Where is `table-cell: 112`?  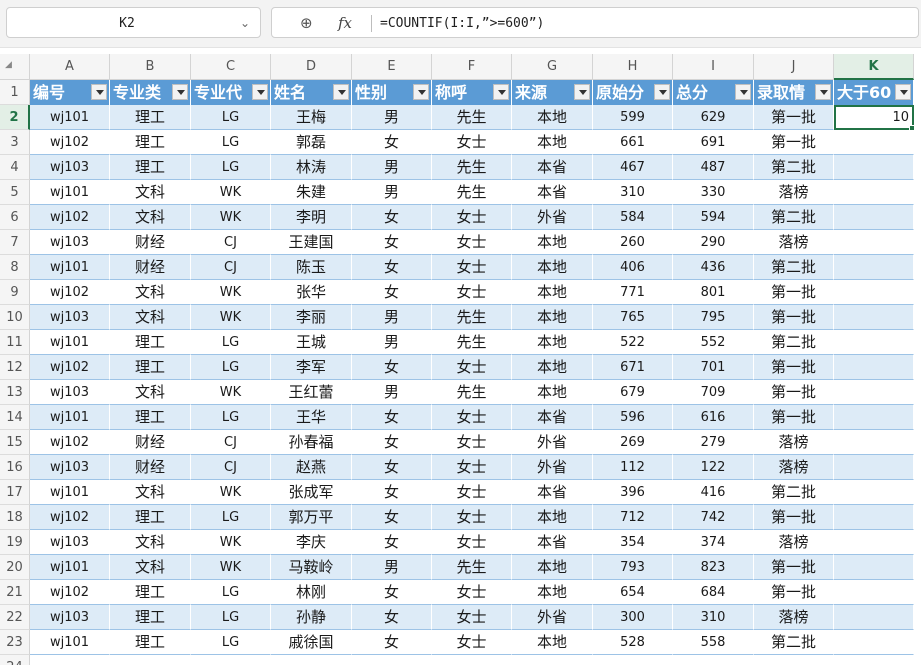 table-cell: 112 is located at coordinates (633, 467).